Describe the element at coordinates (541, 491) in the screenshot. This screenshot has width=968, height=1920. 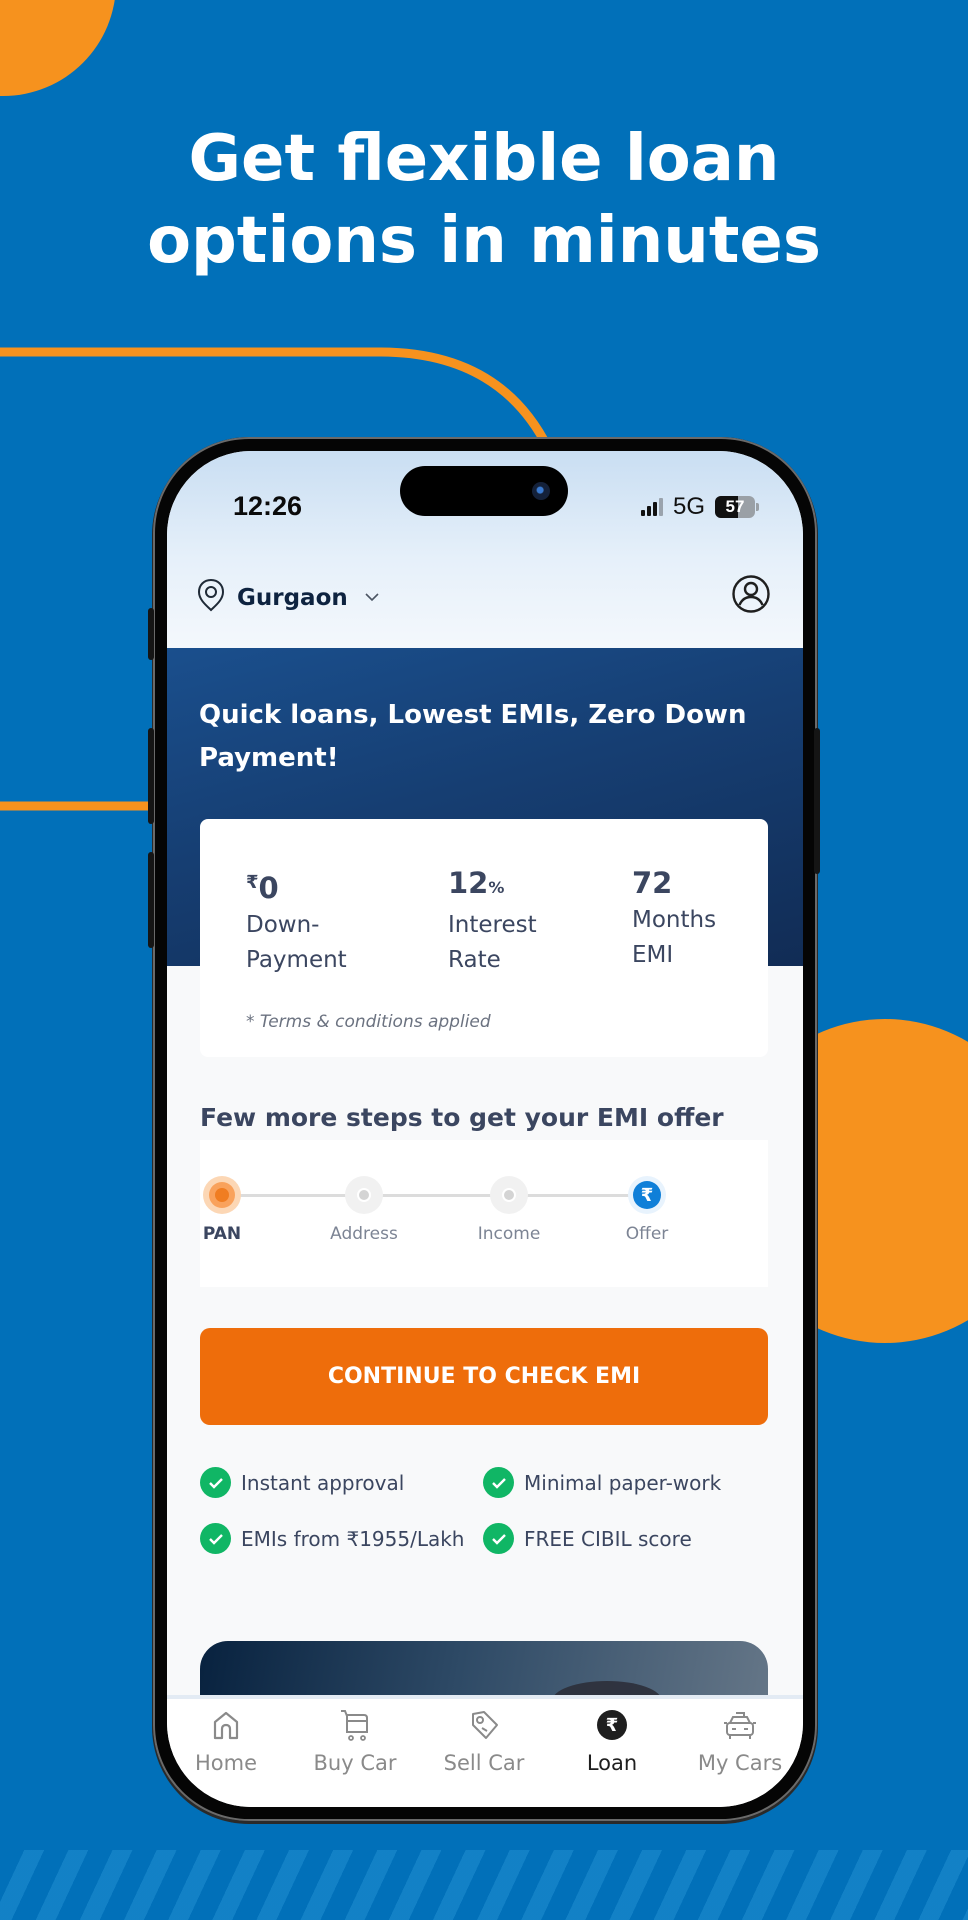
I see `camera-icon` at that location.